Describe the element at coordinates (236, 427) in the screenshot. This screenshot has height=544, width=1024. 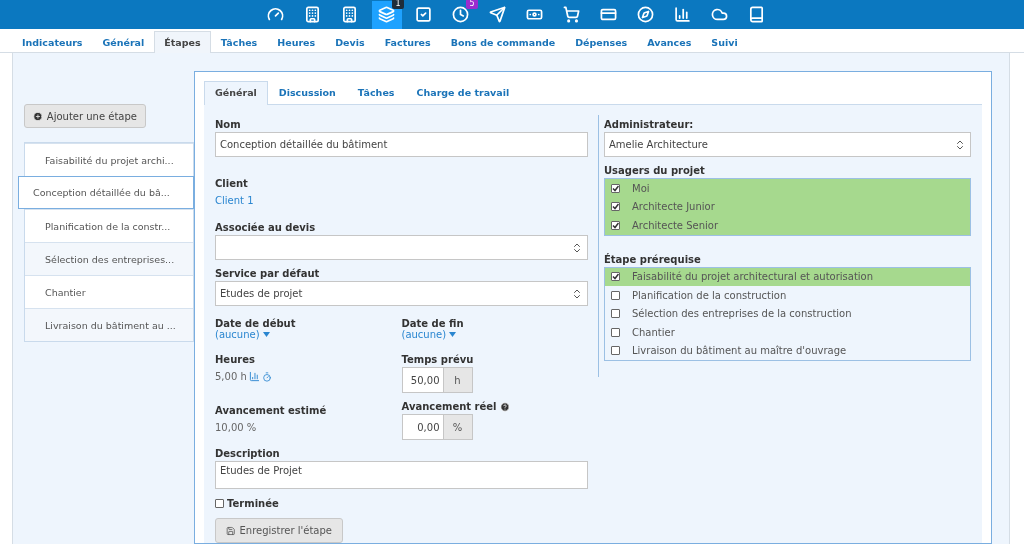
I see `progress-value: 10,00 %` at that location.